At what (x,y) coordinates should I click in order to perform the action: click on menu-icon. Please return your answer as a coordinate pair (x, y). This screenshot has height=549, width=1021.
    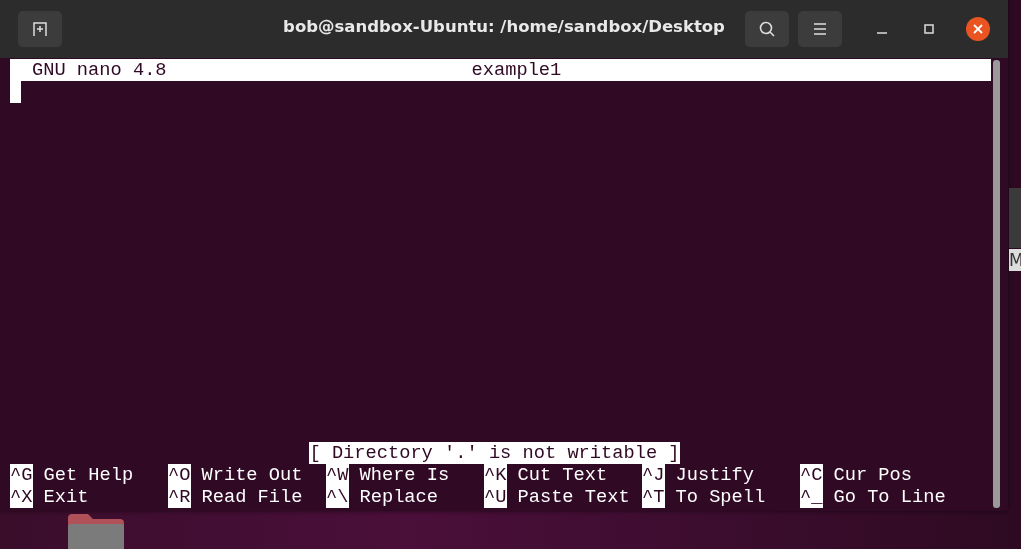
    Looking at the image, I should click on (820, 29).